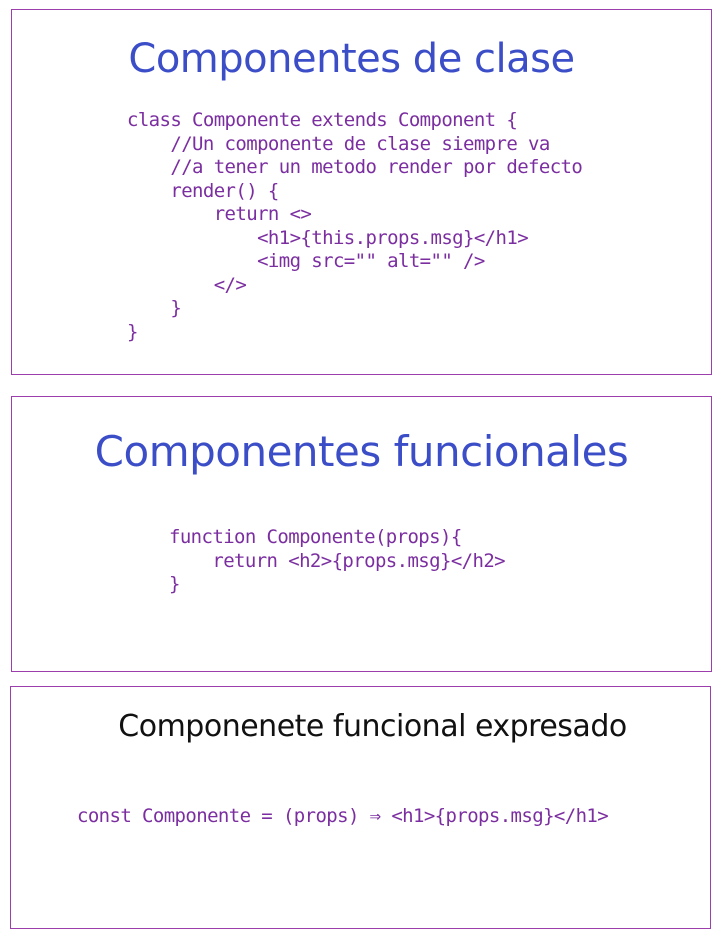  What do you see at coordinates (351, 59) in the screenshot?
I see `class-components-title: Componentes de clase` at bounding box center [351, 59].